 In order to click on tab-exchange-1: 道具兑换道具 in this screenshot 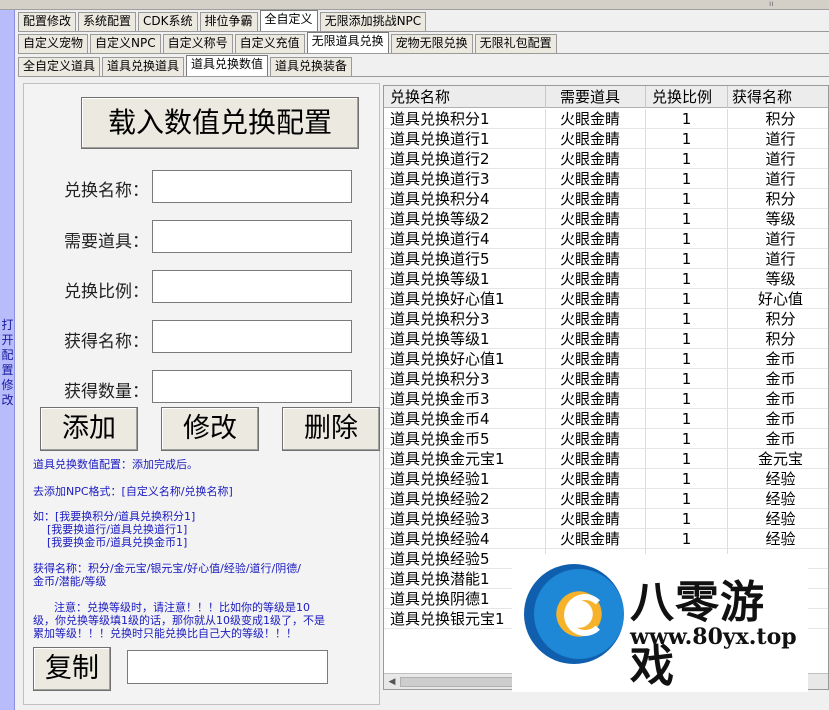, I will do `click(143, 66)`.